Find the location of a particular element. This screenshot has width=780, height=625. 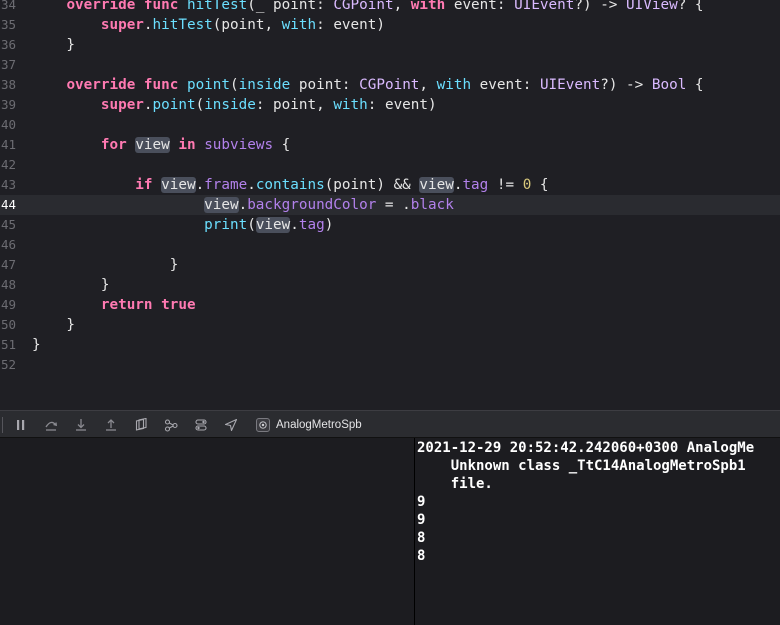

environment-overrides-button is located at coordinates (201, 425).